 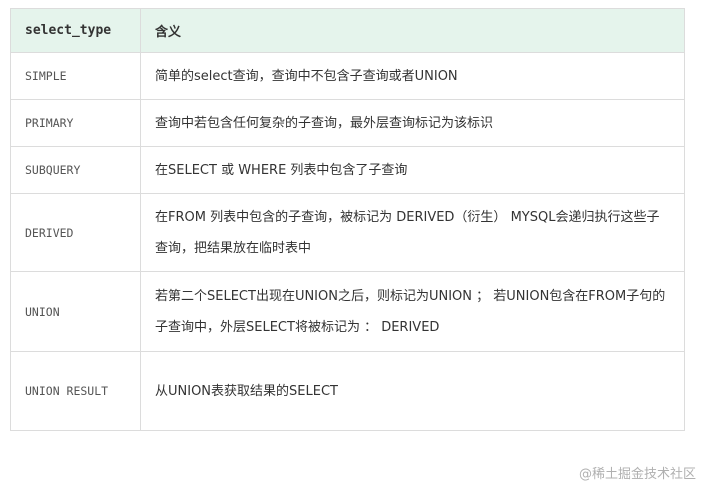 I want to click on cell-desc: 查询中若包含任何复杂的子查询，最外层查询标记为该标识, so click(x=412, y=123).